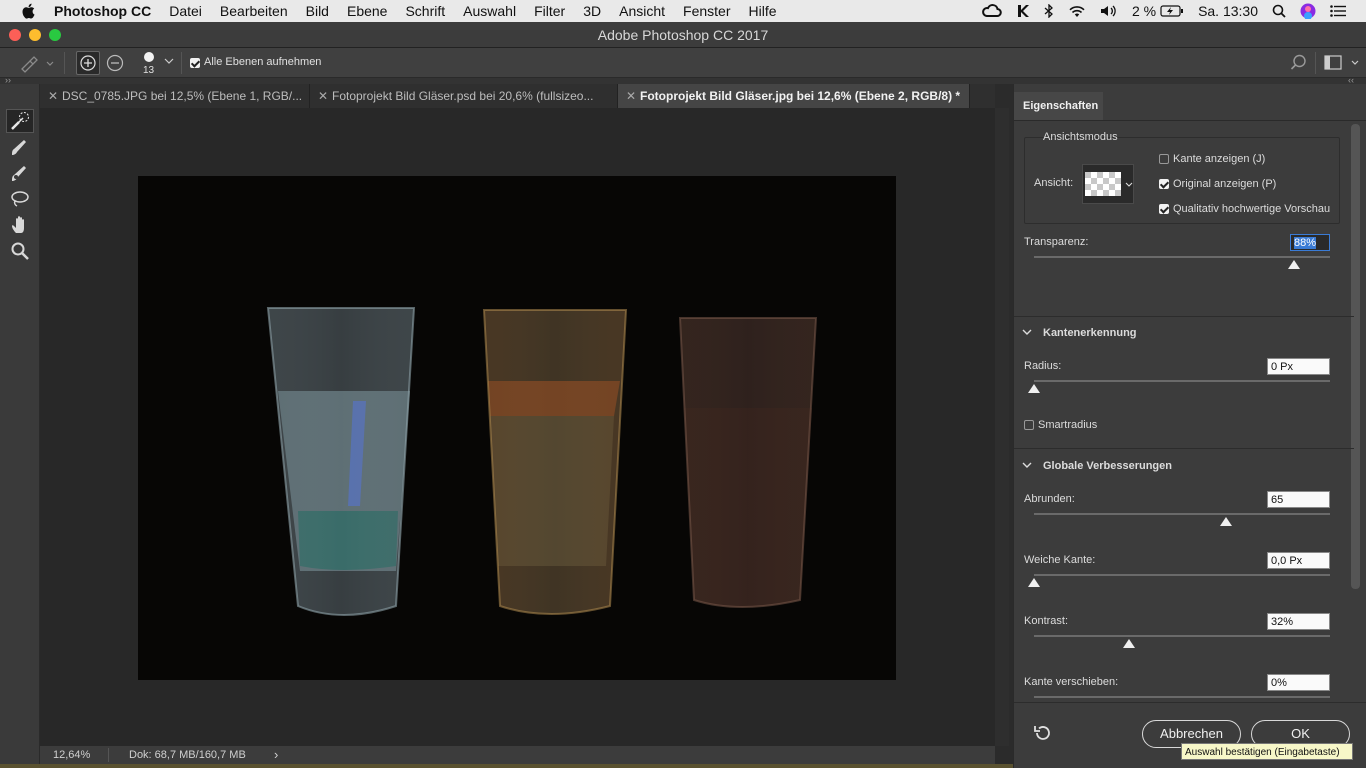 This screenshot has width=1366, height=768. What do you see at coordinates (1107, 466) in the screenshot?
I see `global-refinements-section-title: Globale Verbesserungen` at bounding box center [1107, 466].